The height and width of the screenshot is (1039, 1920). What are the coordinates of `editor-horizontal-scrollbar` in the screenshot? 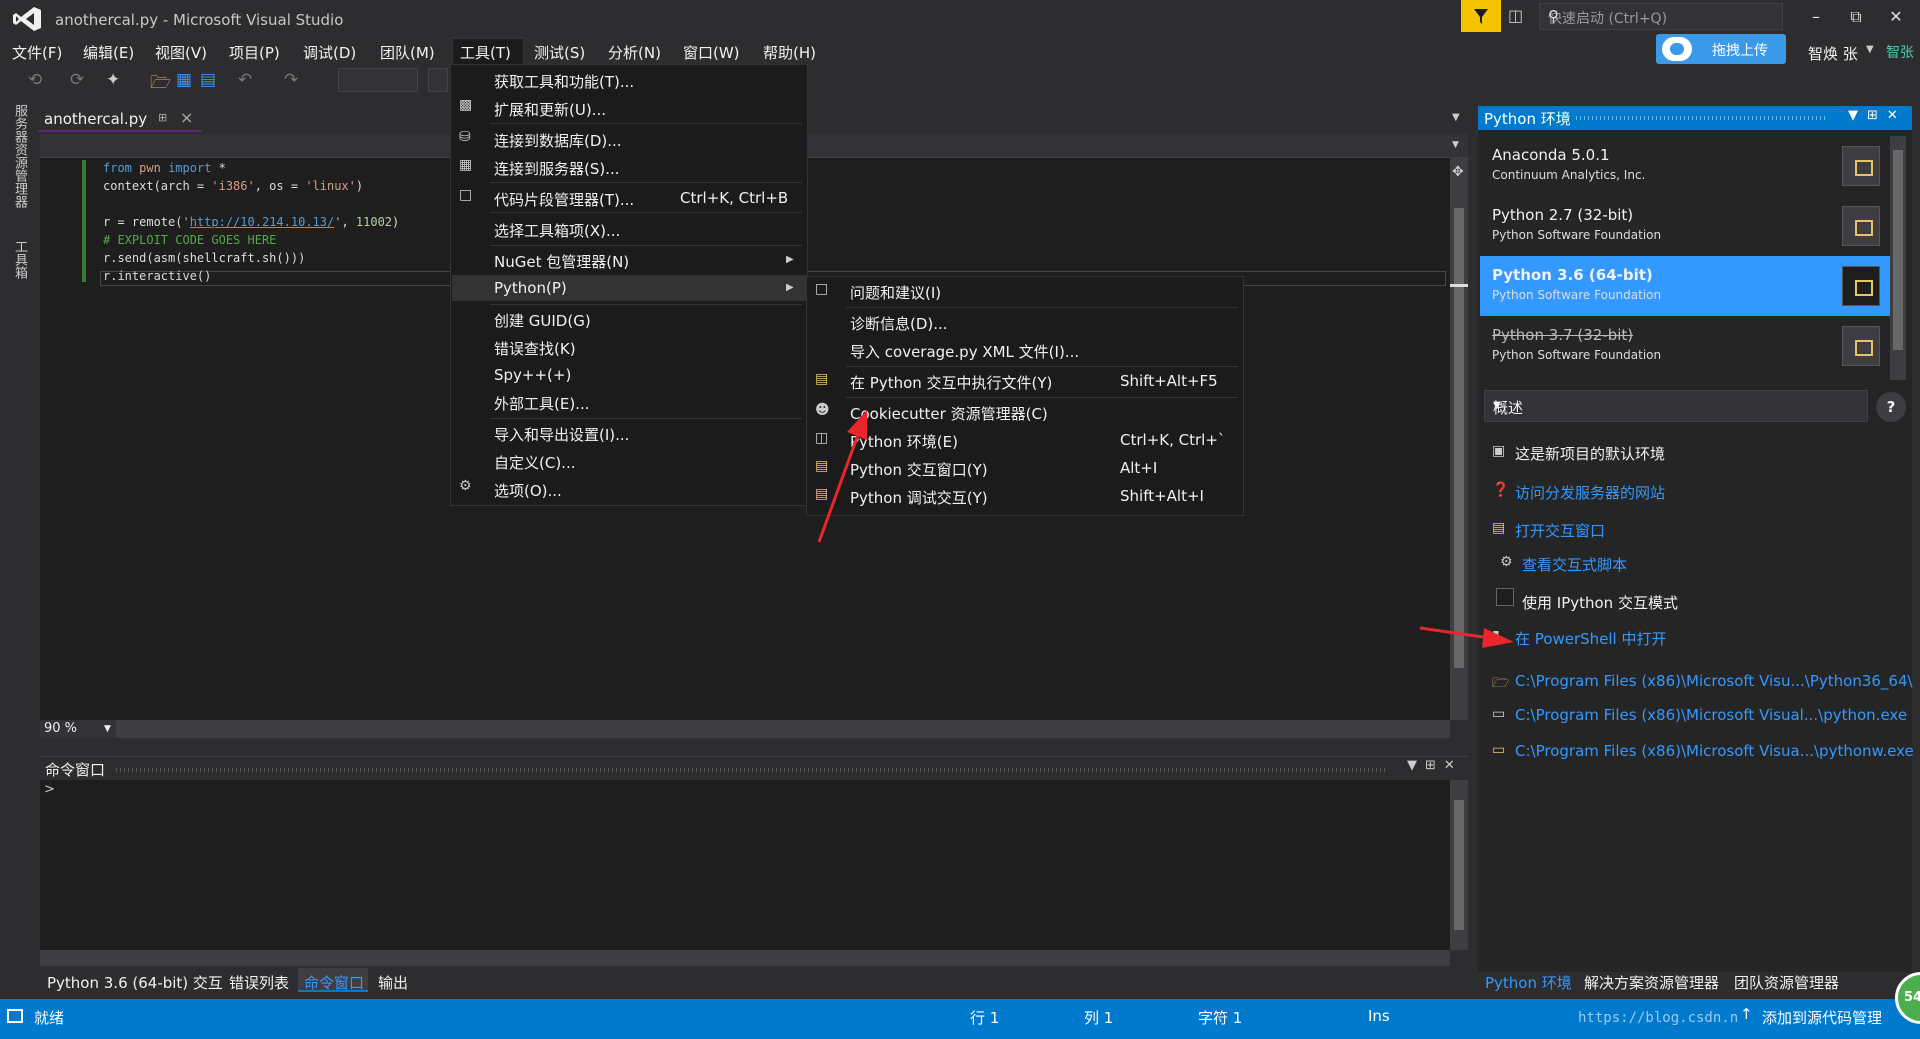 It's located at (745, 729).